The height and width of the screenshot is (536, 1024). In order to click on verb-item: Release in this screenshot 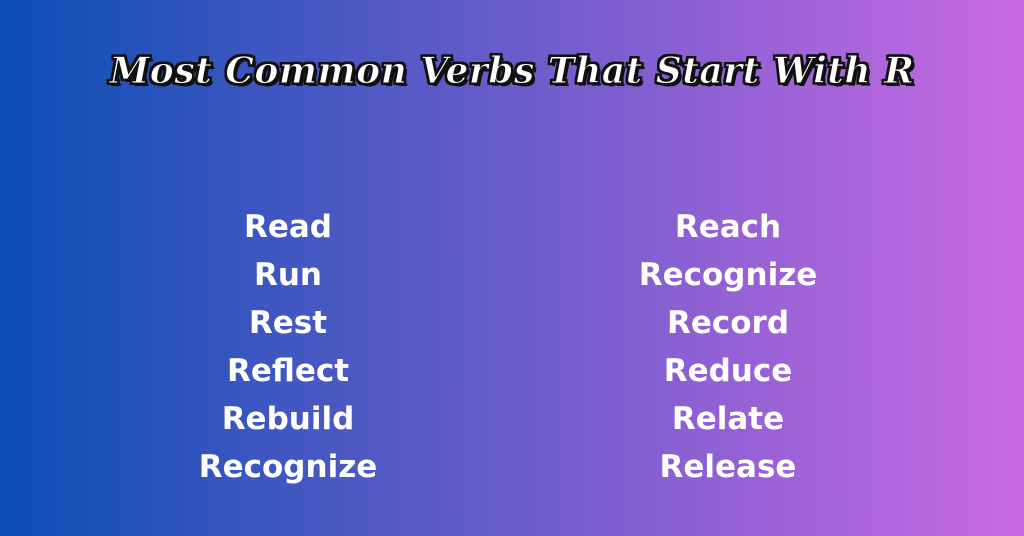, I will do `click(728, 467)`.